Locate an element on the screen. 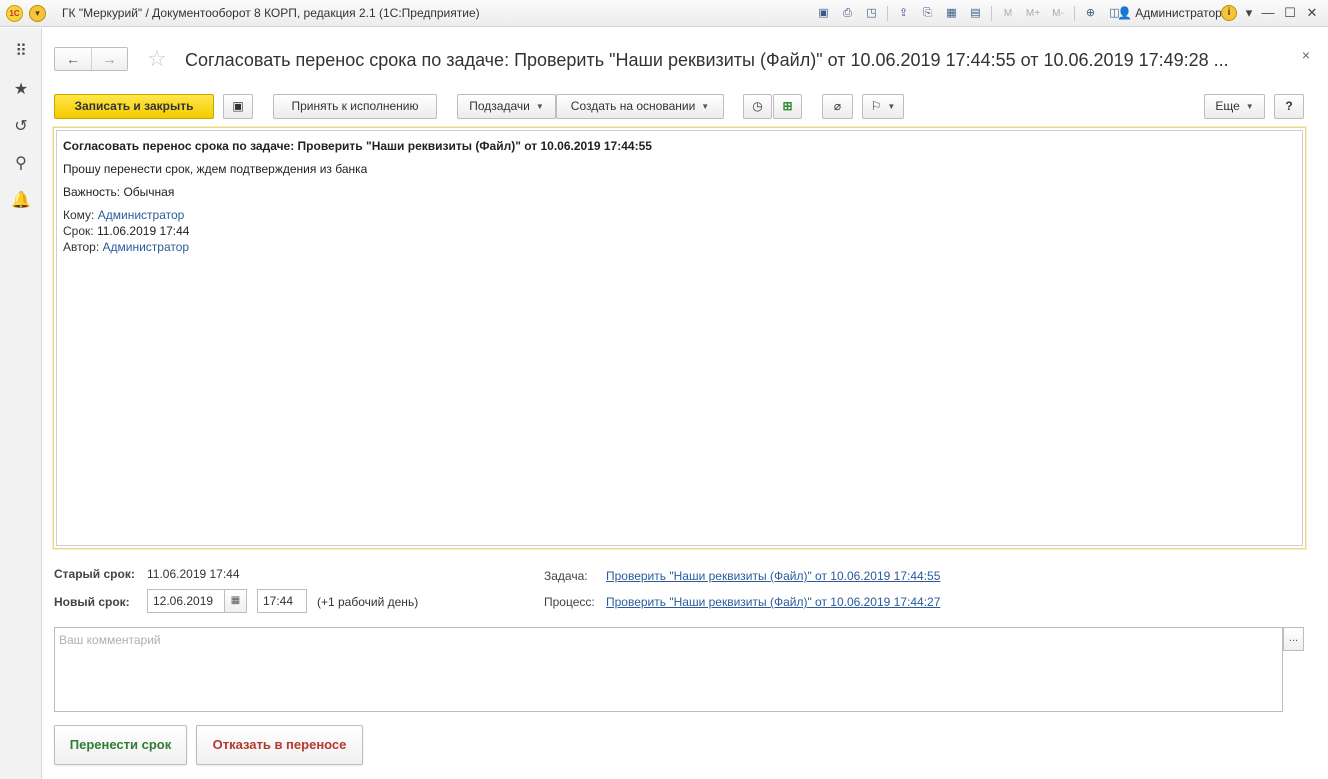 The image size is (1328, 779). add-to-favorites-star-icon: ☆ is located at coordinates (157, 59).